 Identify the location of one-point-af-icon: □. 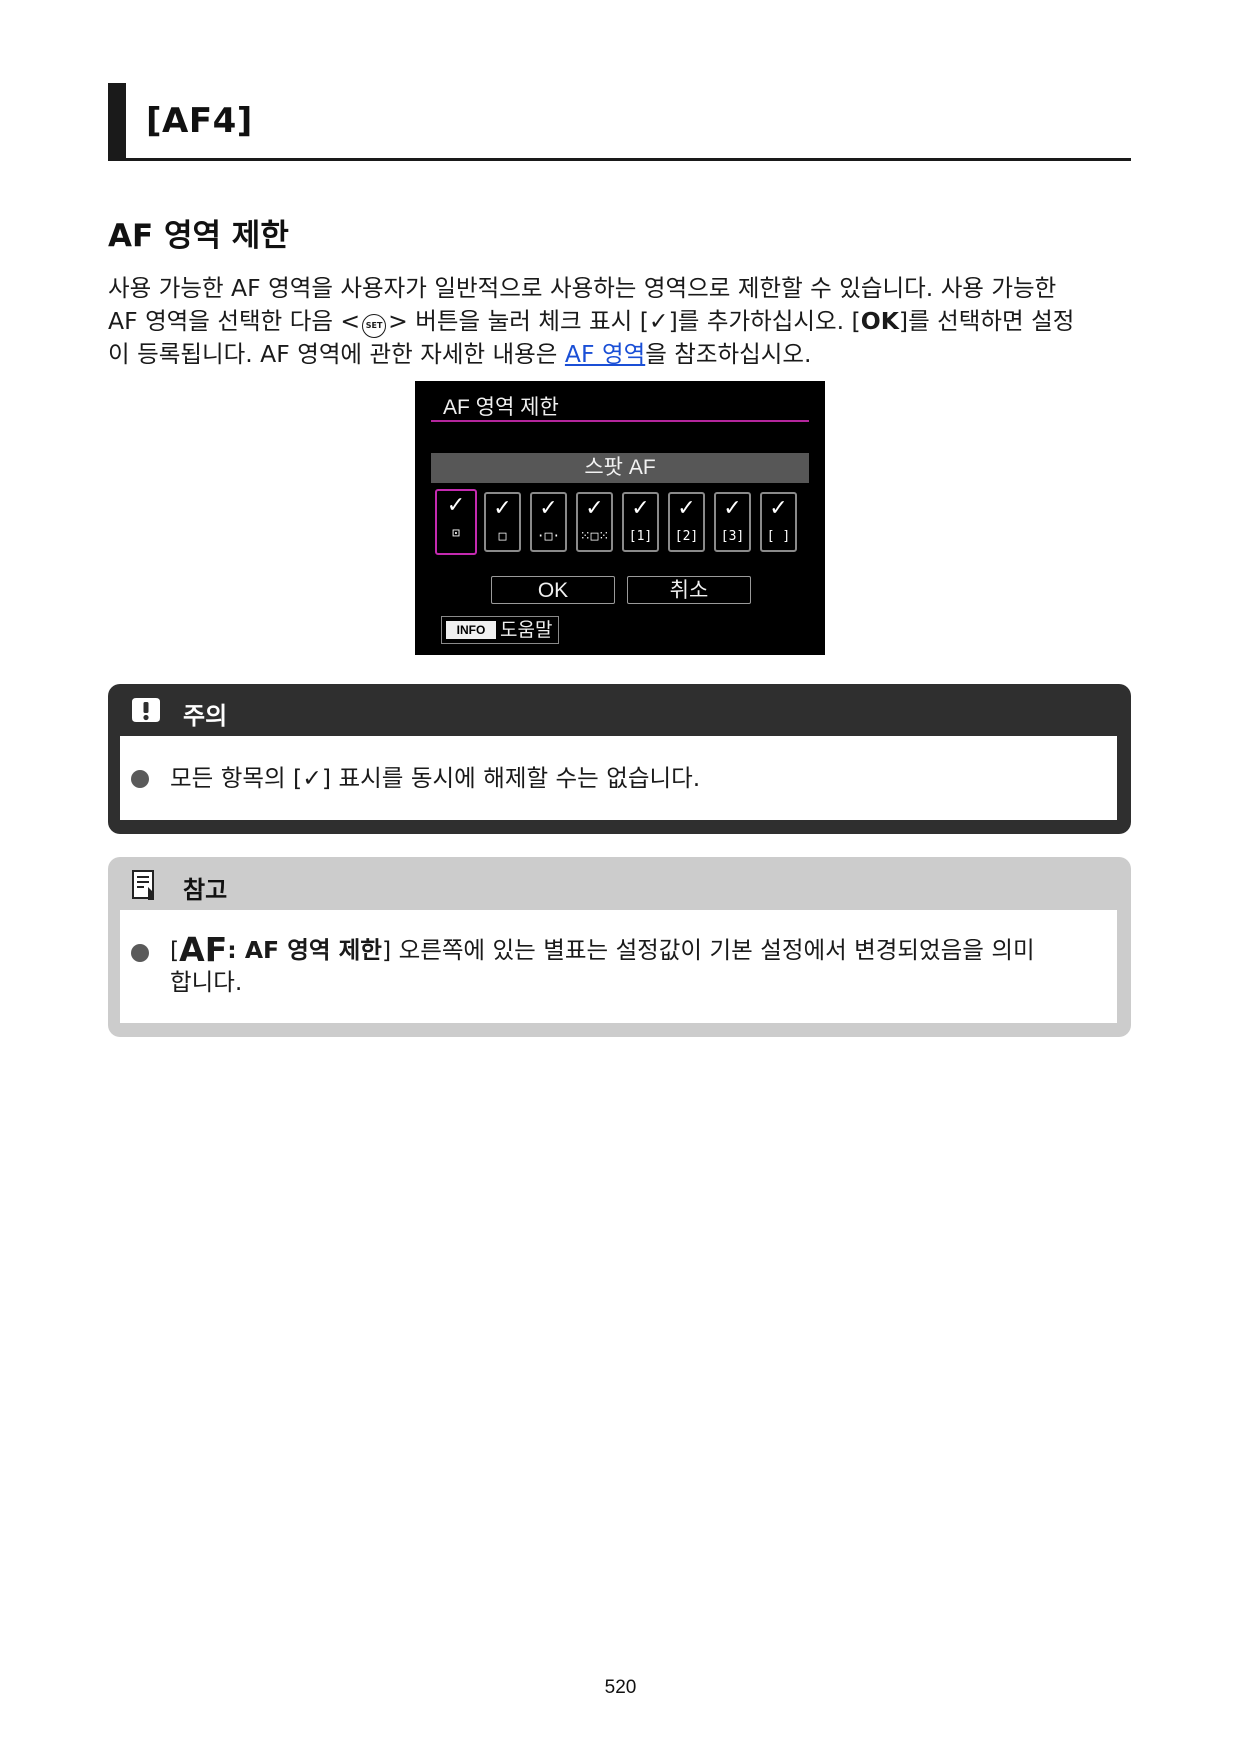
(502, 536).